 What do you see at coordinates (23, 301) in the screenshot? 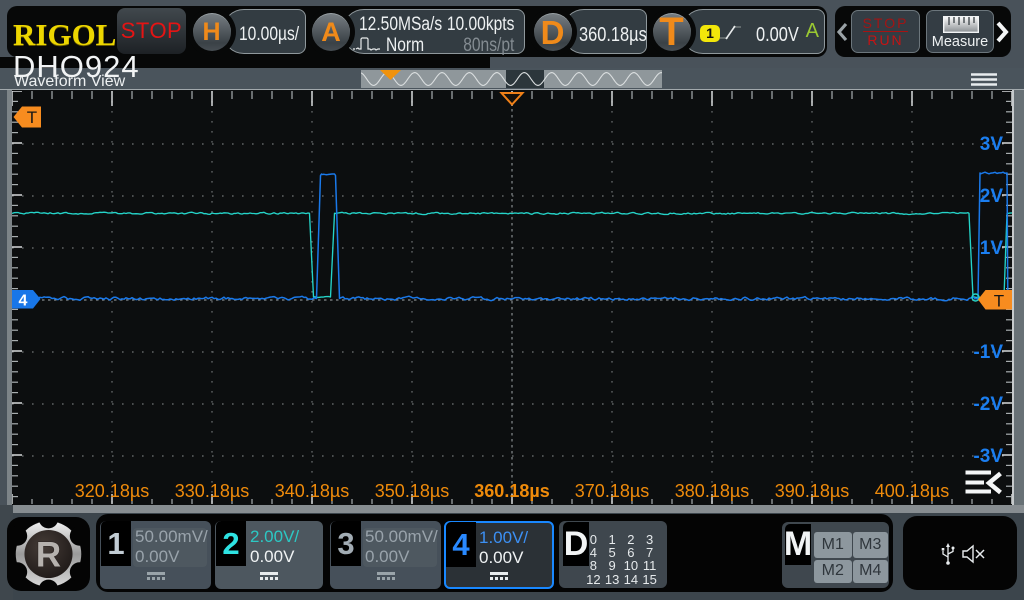
I see `svg-text: 4` at bounding box center [23, 301].